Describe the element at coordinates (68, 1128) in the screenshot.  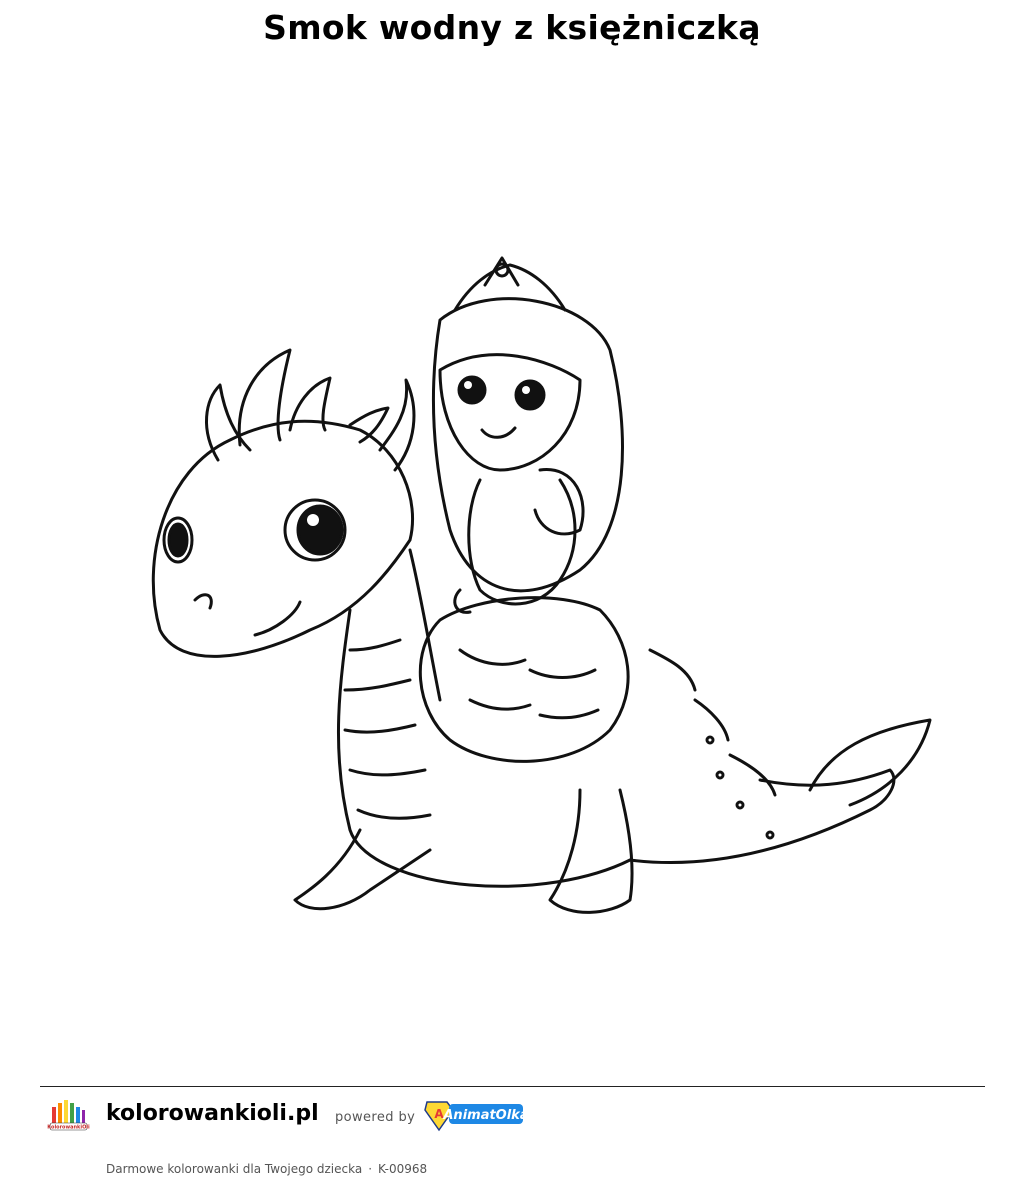
I see `svg-text: KolorowankiOli` at that location.